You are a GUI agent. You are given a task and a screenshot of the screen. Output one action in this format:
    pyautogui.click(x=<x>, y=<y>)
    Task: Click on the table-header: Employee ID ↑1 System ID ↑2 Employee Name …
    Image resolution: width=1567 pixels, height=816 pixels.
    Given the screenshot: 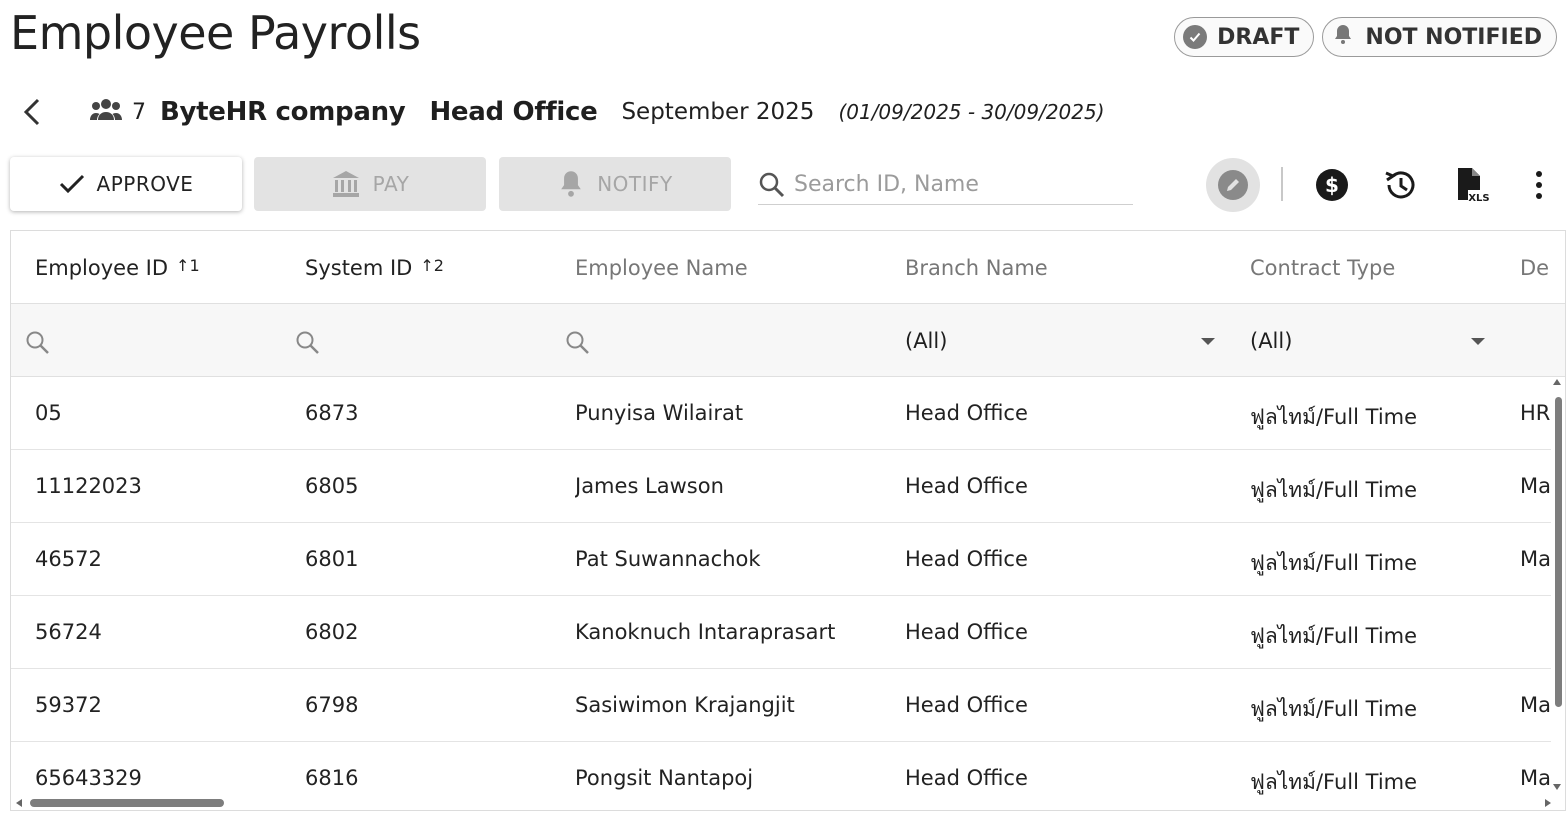 What is the action you would take?
    pyautogui.click(x=788, y=267)
    